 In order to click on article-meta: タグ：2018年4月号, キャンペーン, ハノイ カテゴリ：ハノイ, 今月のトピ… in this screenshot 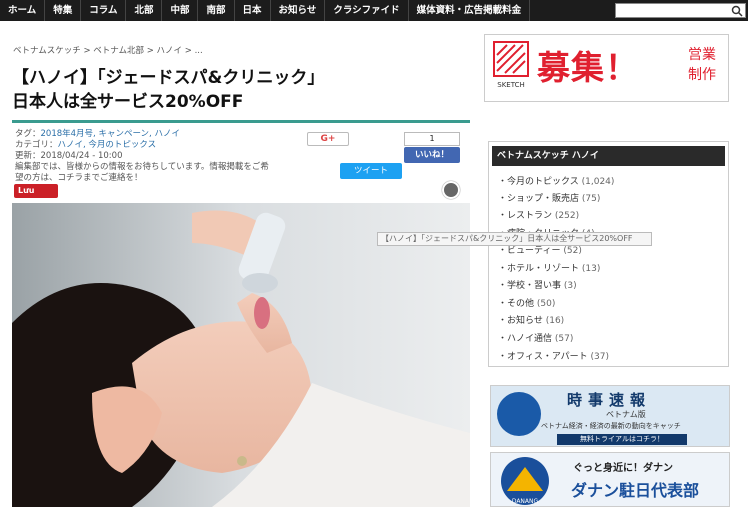, I will do `click(165, 156)`.